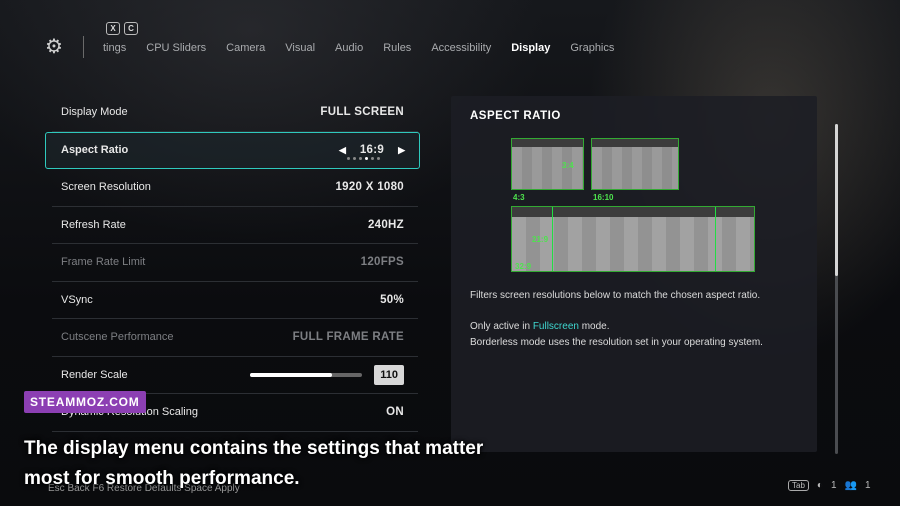  What do you see at coordinates (103, 262) in the screenshot?
I see `setting-label: Frame Rate Limit` at bounding box center [103, 262].